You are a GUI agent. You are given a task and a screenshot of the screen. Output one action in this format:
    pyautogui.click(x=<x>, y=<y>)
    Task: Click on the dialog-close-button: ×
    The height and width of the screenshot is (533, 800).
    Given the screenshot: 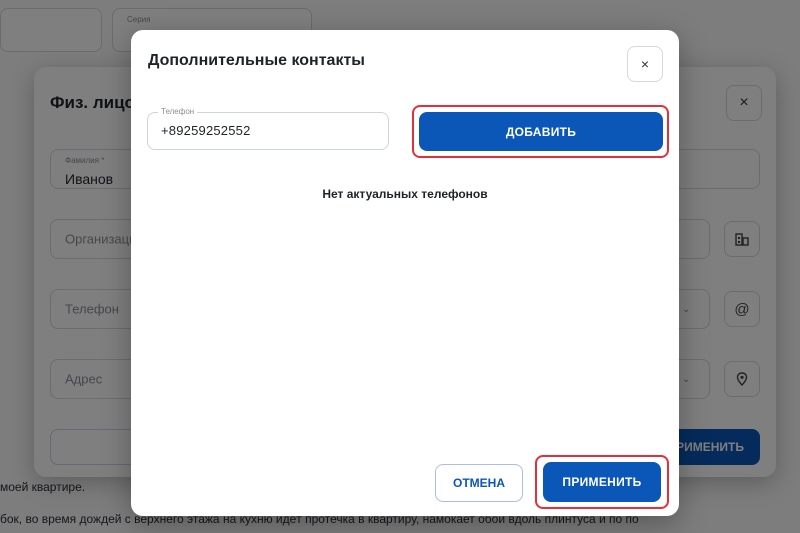 What is the action you would take?
    pyautogui.click(x=645, y=64)
    